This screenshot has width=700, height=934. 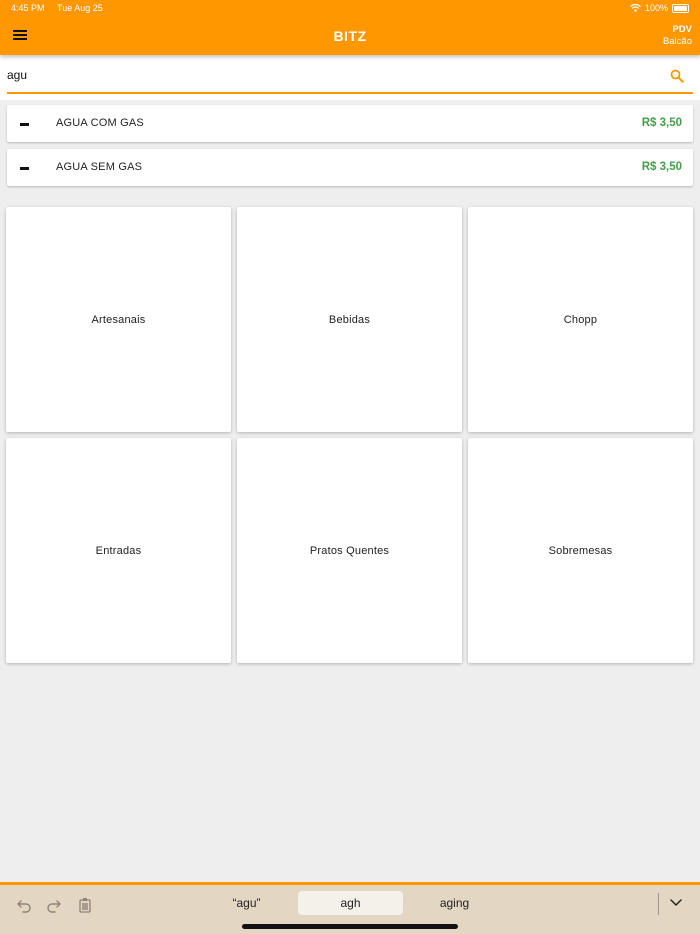 I want to click on category-card-entradas: Entradas, so click(x=118, y=550).